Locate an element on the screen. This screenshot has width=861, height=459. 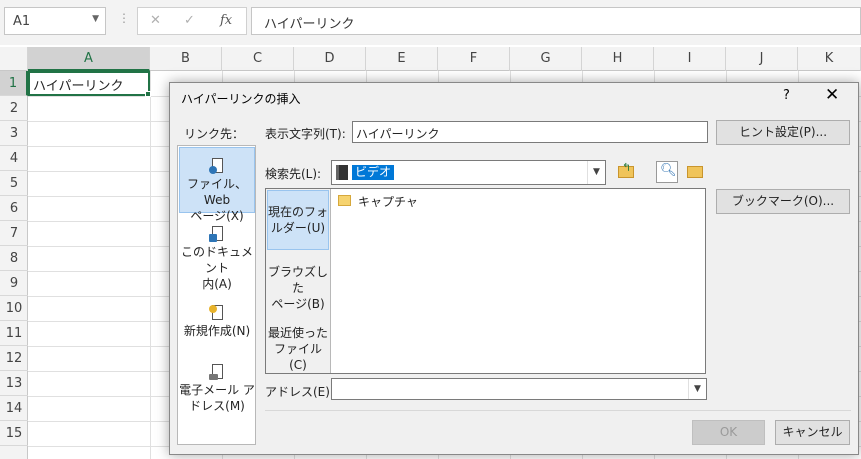
row-header: 15 is located at coordinates (14, 433).